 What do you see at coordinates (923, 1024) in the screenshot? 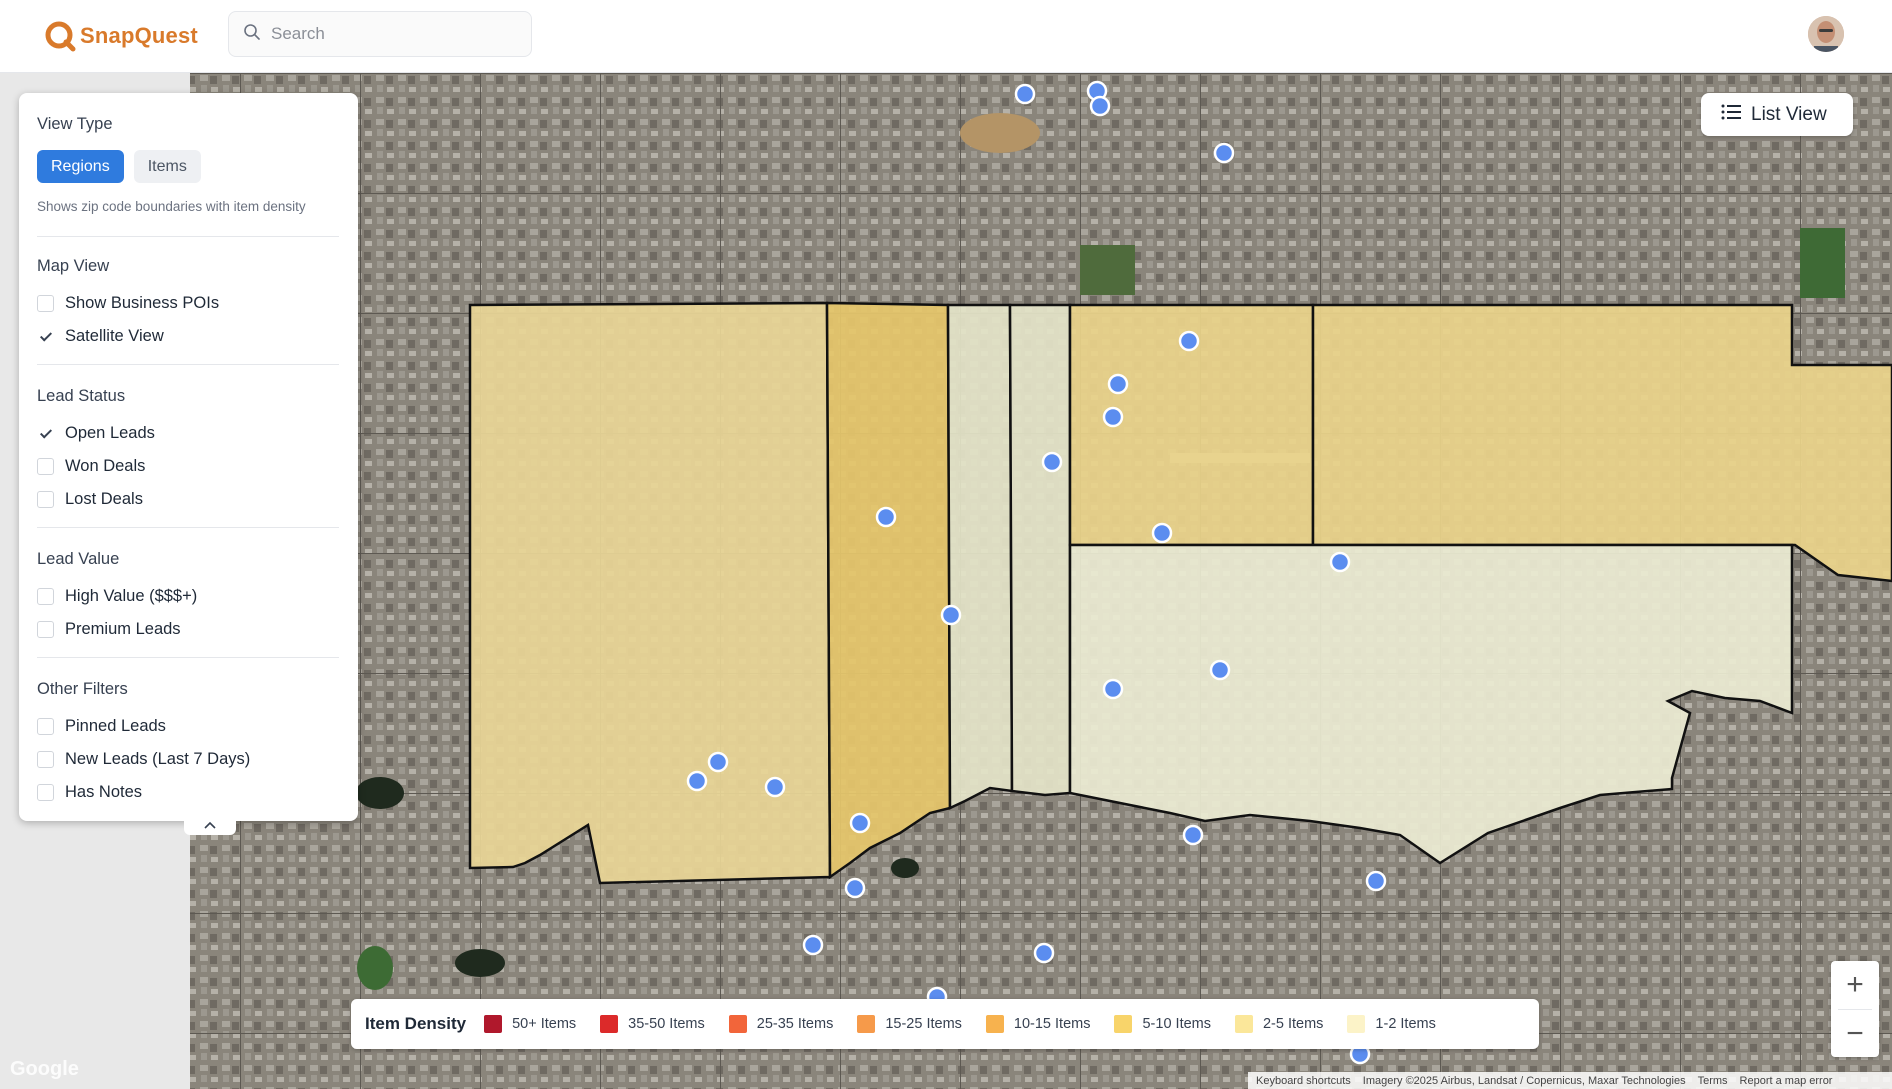
I see `legend-label: 15-25 Items` at bounding box center [923, 1024].